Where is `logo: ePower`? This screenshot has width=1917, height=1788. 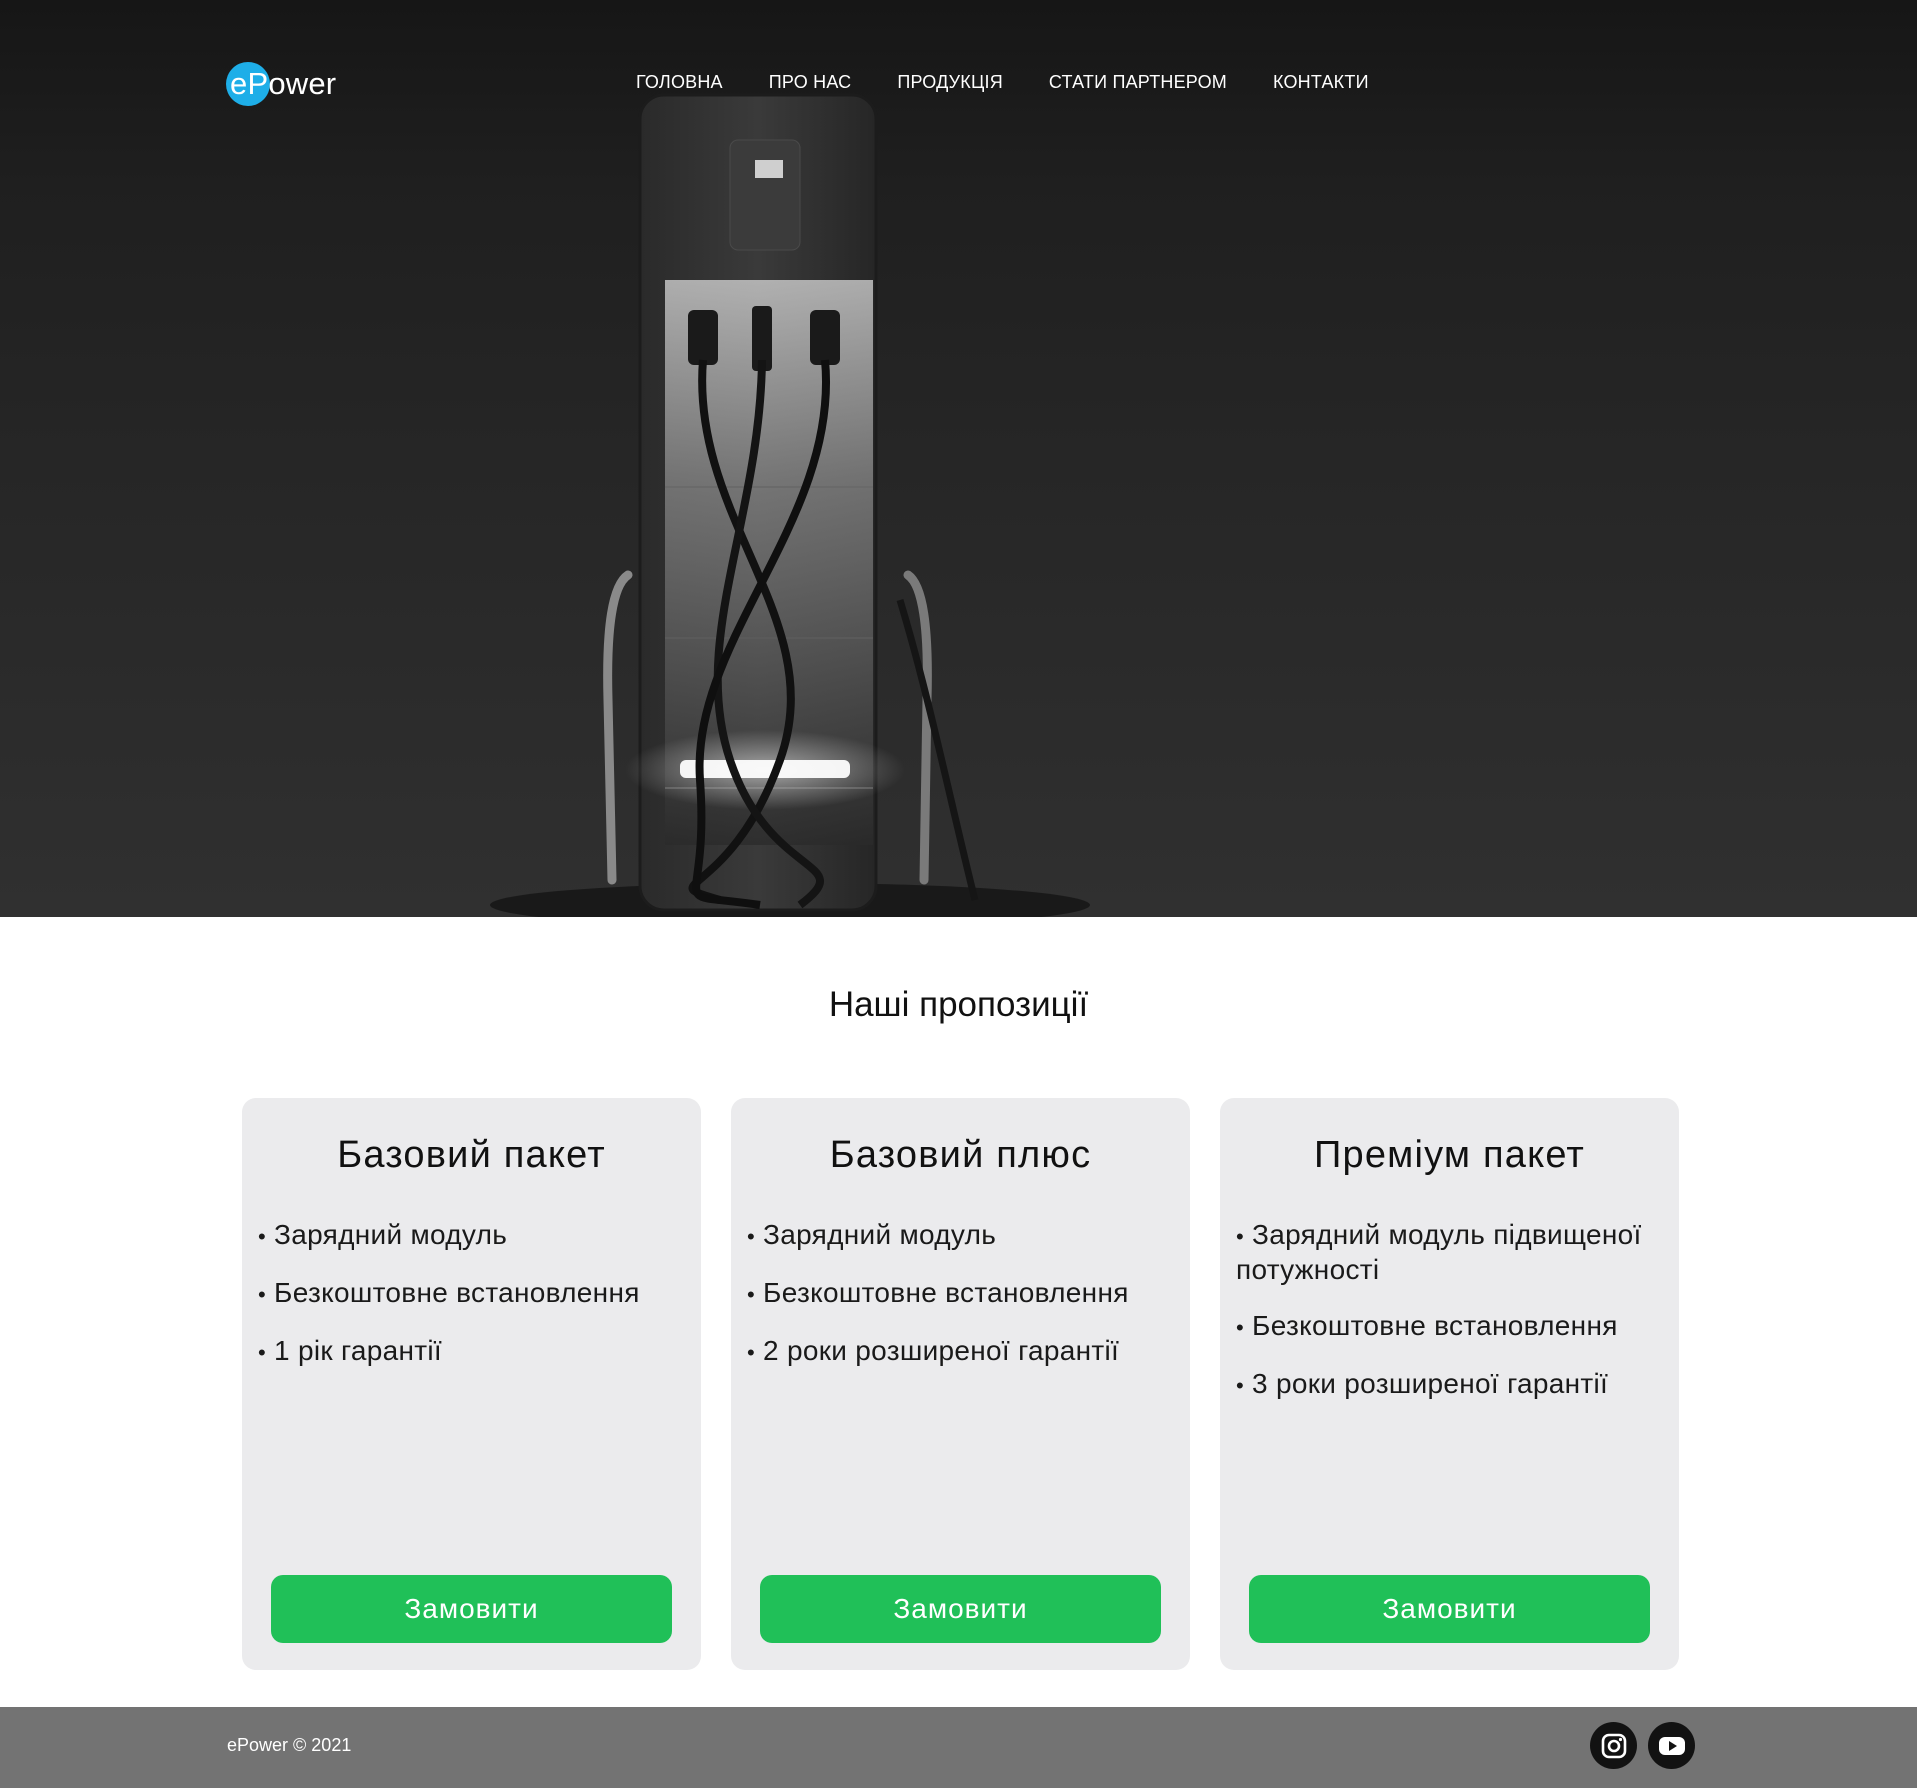
logo: ePower is located at coordinates (281, 84).